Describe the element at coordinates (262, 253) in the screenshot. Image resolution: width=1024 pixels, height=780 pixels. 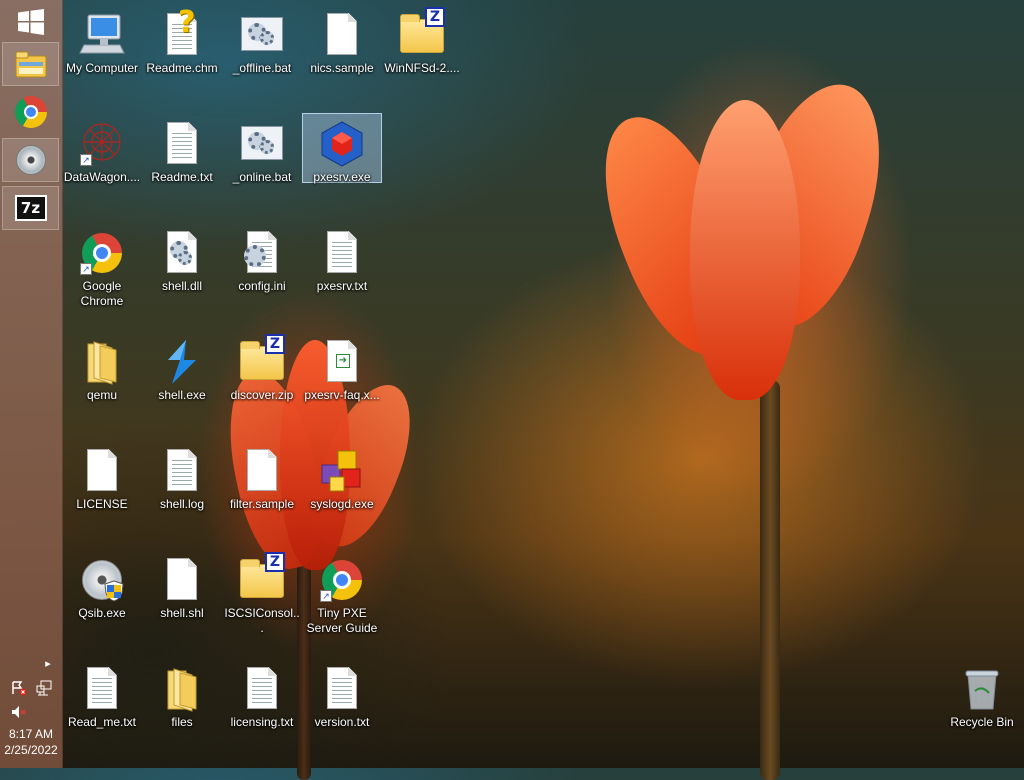
I see `config-file-icon` at that location.